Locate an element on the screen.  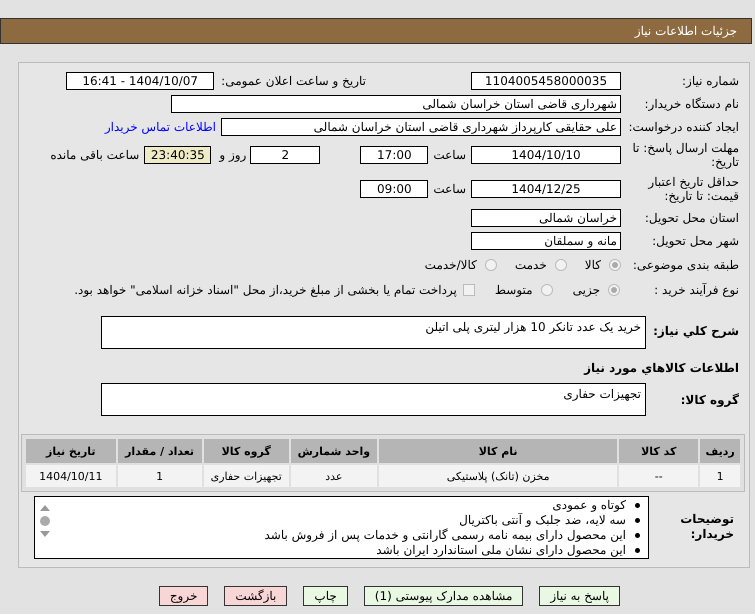
field-label: نوع فرآیند خرید : is located at coordinates (696, 290).